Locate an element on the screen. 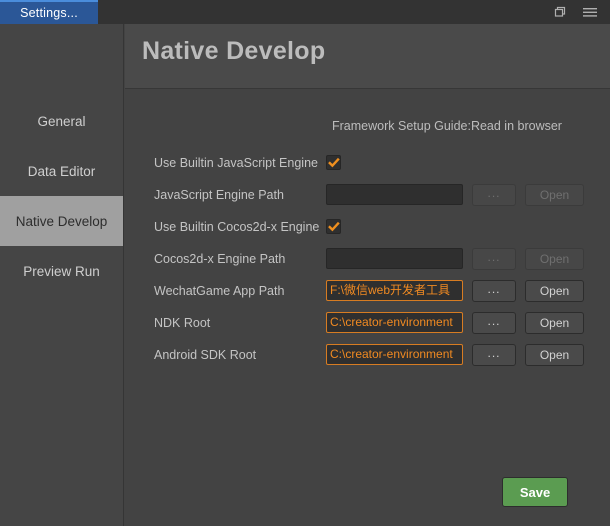 The height and width of the screenshot is (526, 610). row-label: JavaScript Engine Path is located at coordinates (219, 194).